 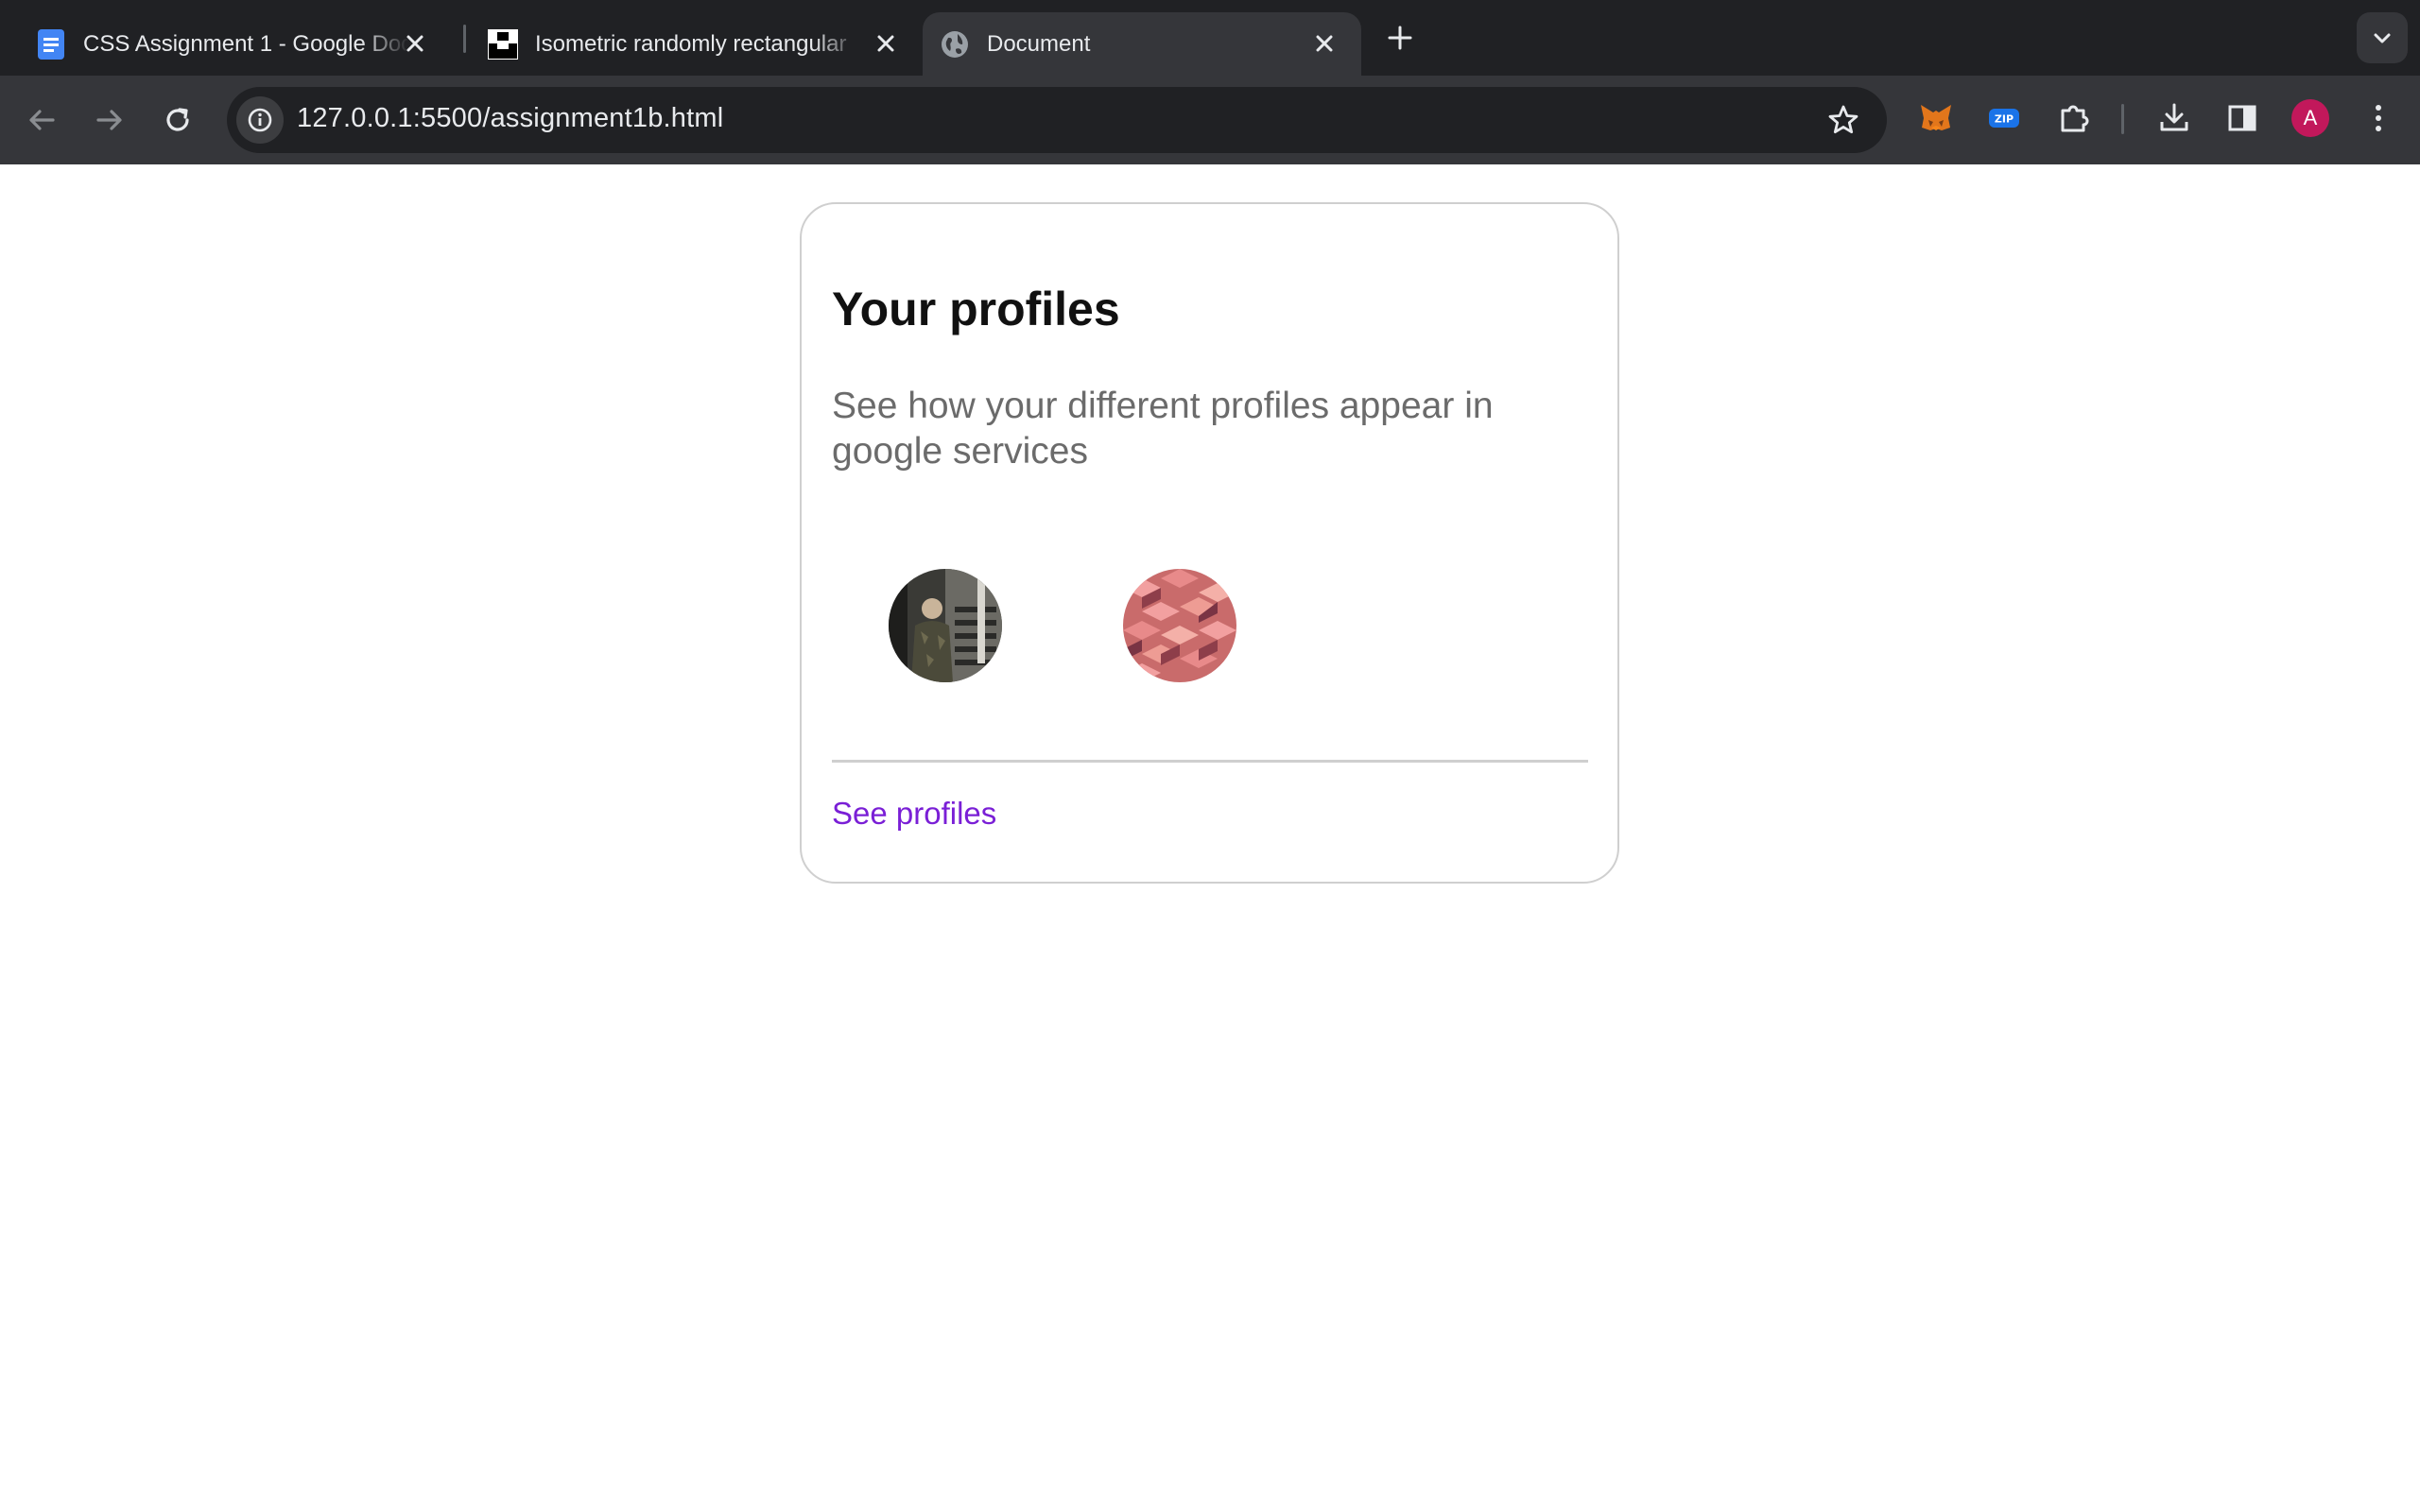 What do you see at coordinates (503, 44) in the screenshot?
I see `unsplash-icon` at bounding box center [503, 44].